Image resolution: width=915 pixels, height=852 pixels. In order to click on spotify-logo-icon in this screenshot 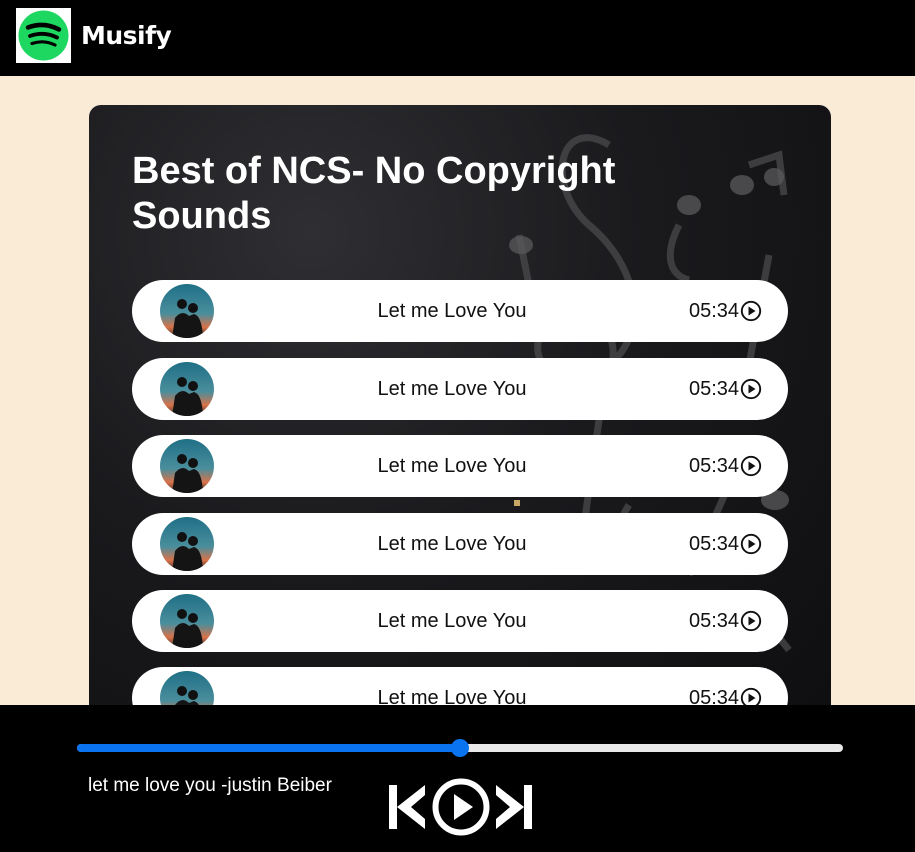, I will do `click(43, 35)`.